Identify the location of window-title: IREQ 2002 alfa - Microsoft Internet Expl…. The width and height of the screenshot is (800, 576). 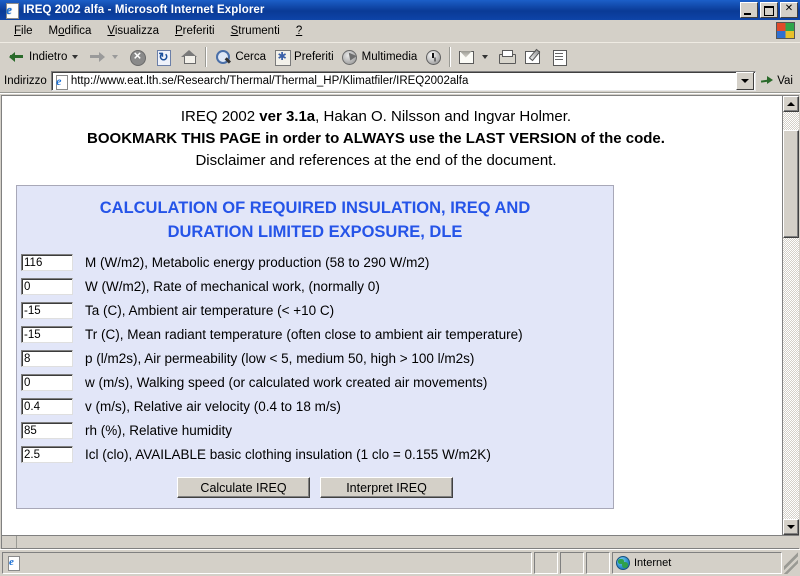
(144, 10).